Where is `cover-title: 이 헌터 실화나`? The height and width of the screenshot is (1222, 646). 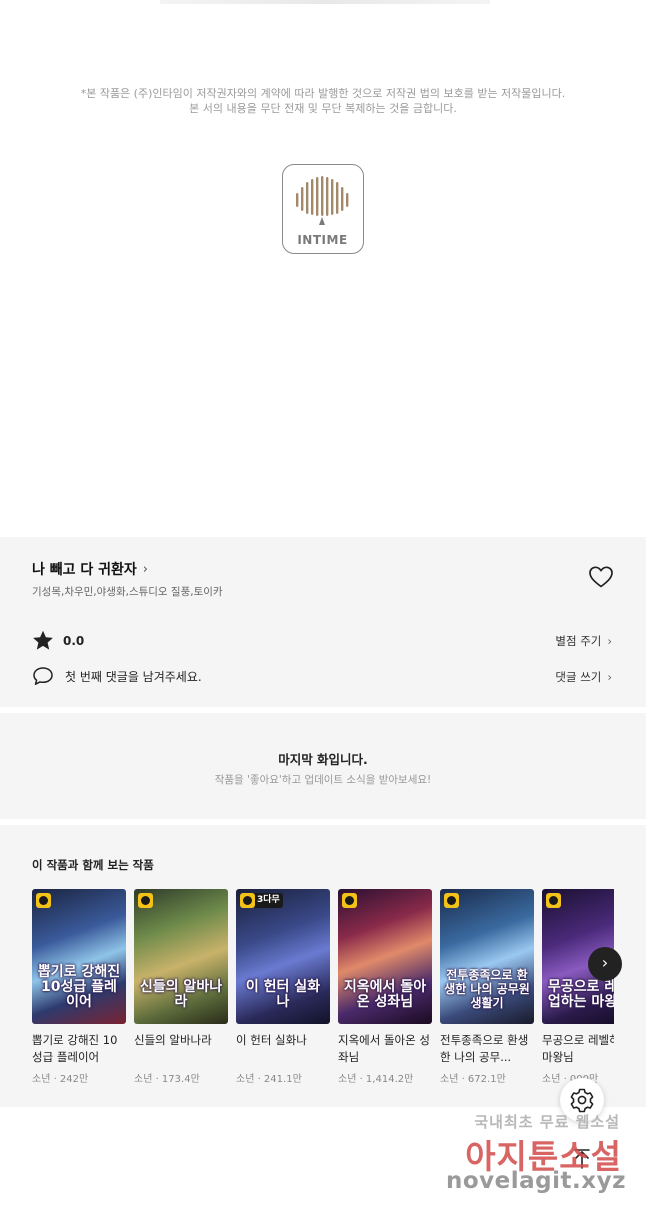 cover-title: 이 헌터 실화나 is located at coordinates (283, 994).